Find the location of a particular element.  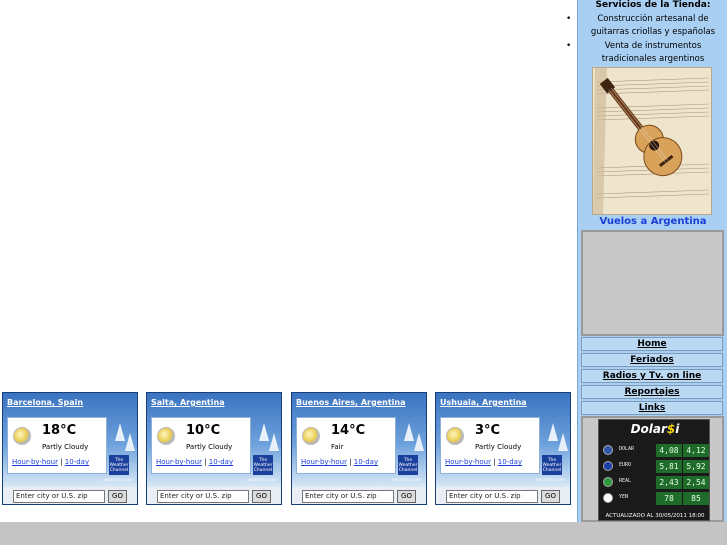

currency-name: EURO is located at coordinates (625, 465).